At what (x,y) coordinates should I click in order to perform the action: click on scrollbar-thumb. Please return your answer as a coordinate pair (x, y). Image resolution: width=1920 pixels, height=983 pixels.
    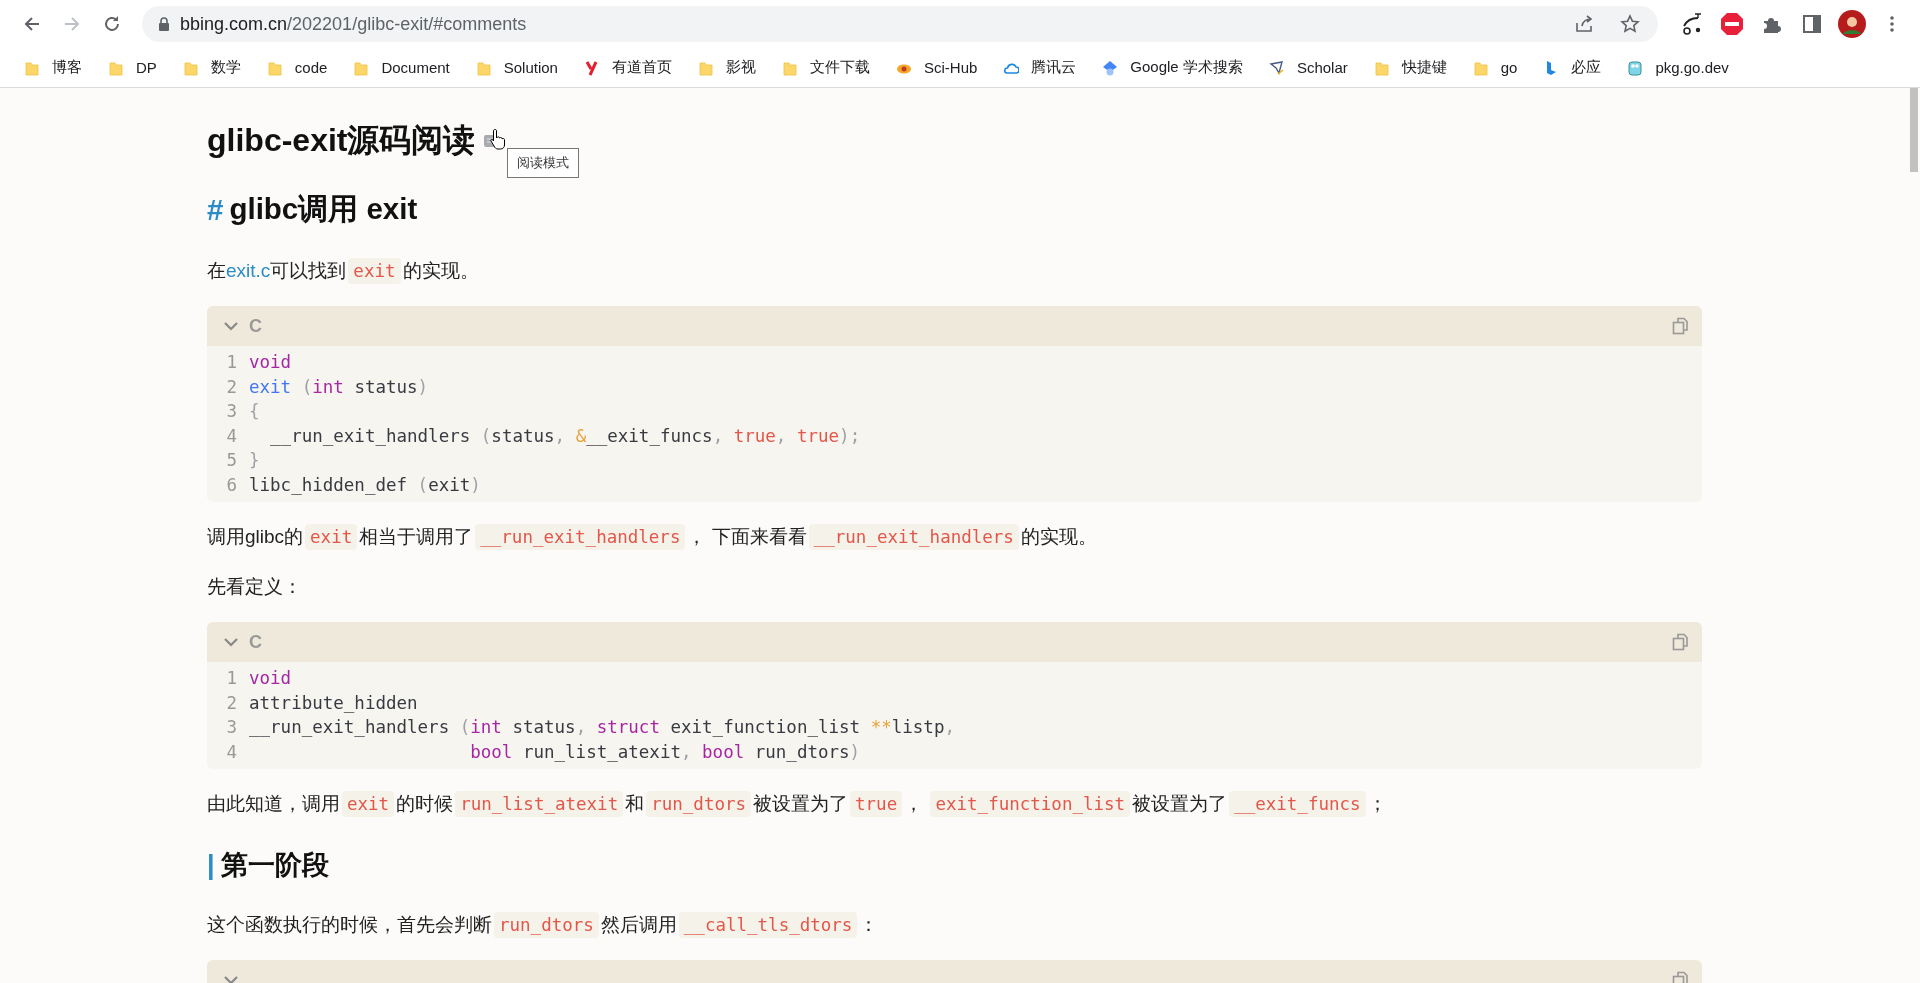
    Looking at the image, I should click on (1914, 130).